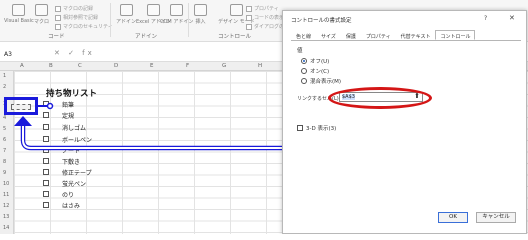 The height and width of the screenshot is (240, 528). I want to click on close-icon: ✕, so click(512, 18).